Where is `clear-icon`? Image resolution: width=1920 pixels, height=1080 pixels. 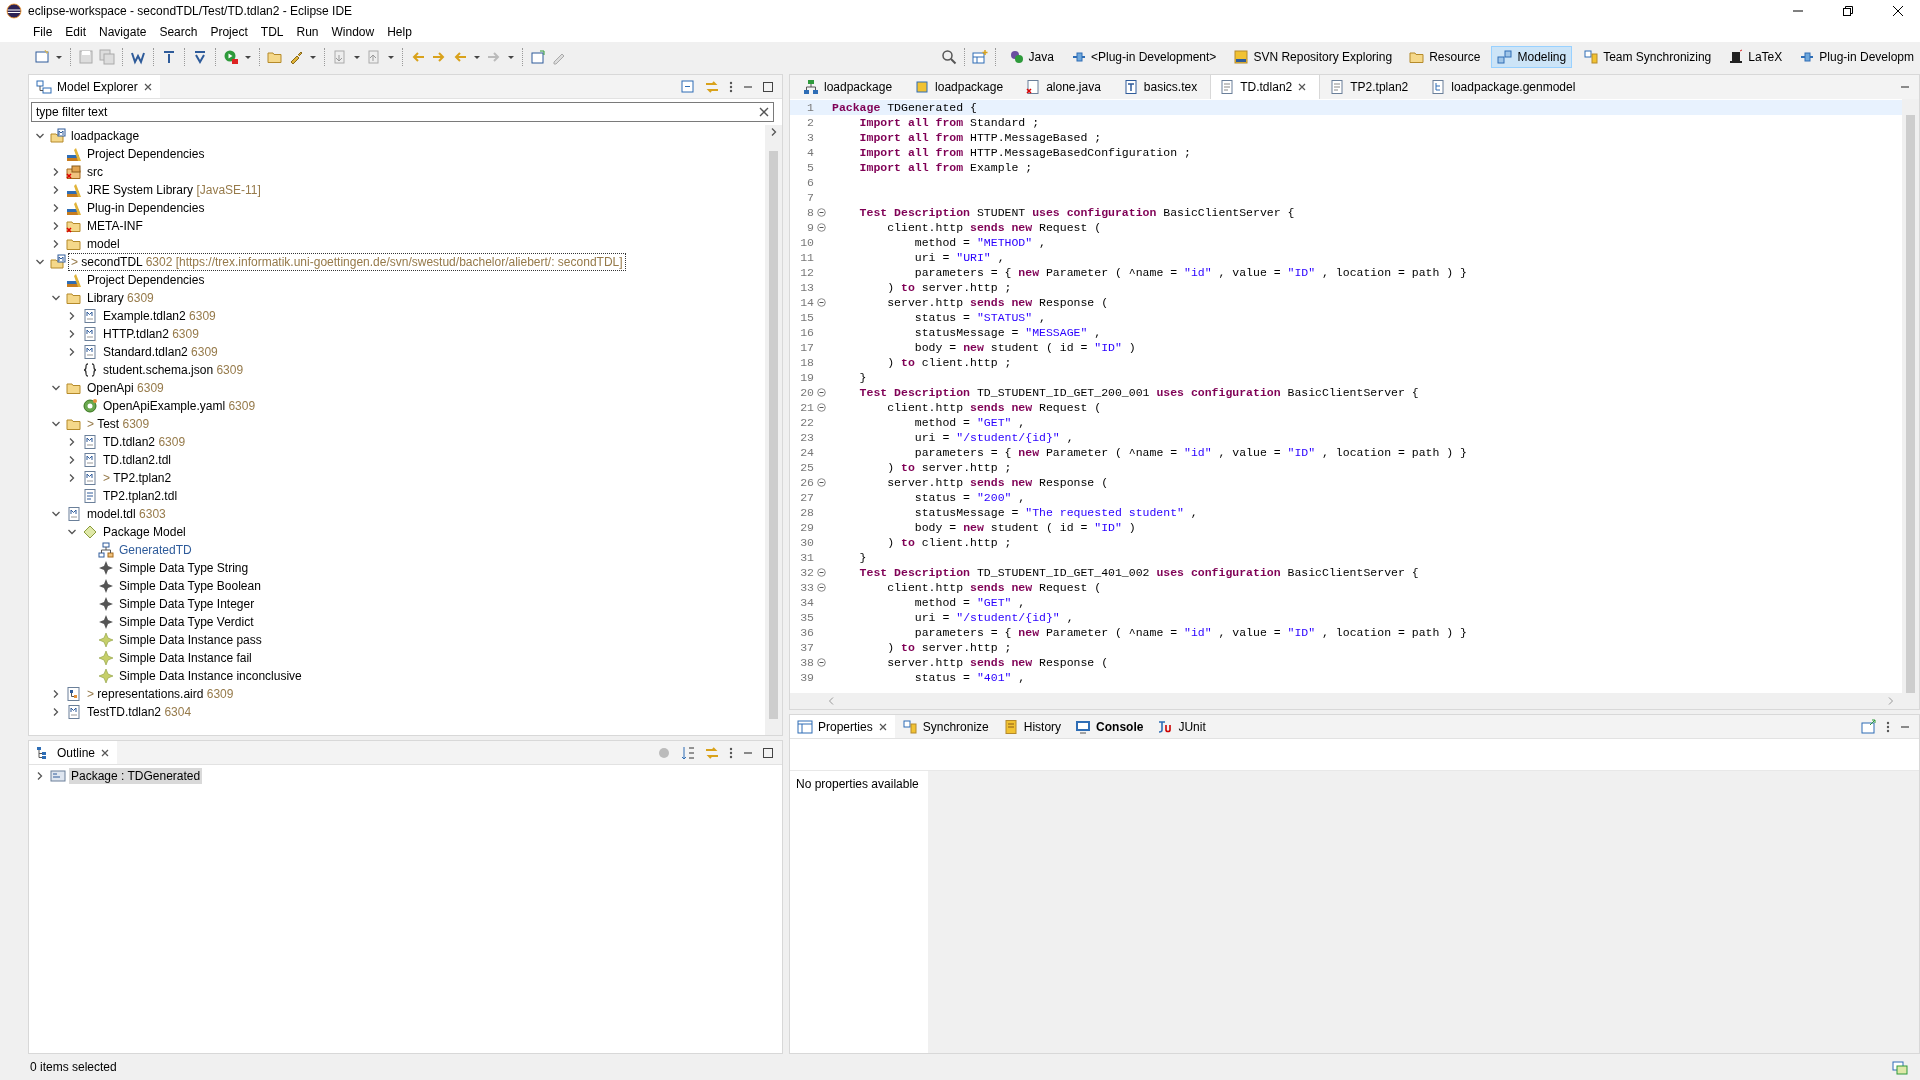 clear-icon is located at coordinates (764, 112).